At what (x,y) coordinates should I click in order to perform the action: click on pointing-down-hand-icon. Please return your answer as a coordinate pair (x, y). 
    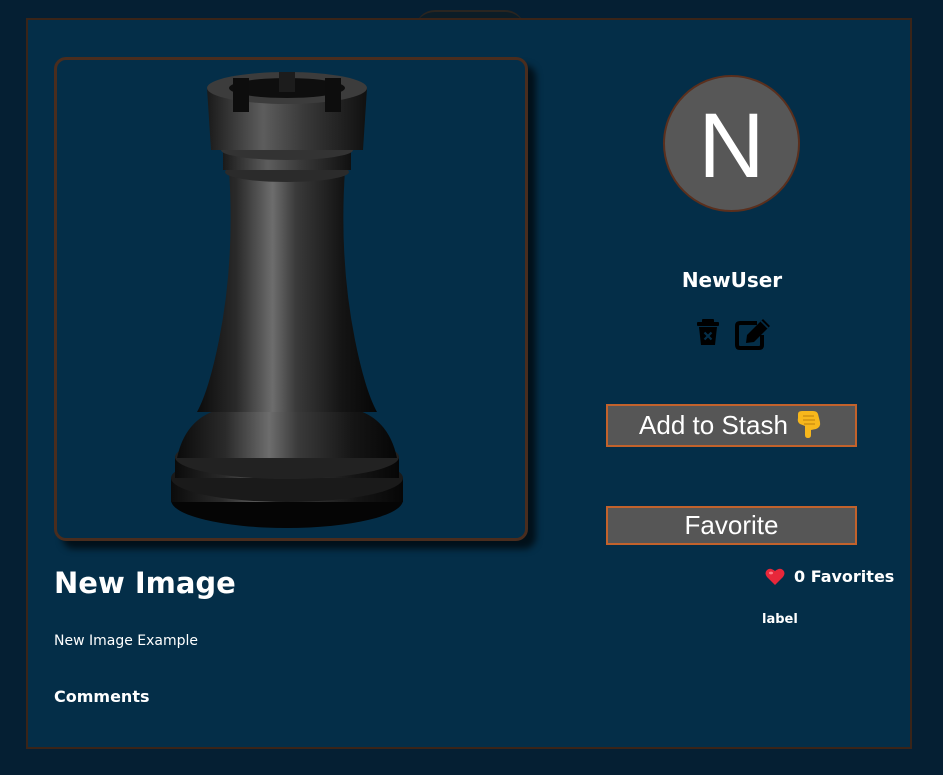
    Looking at the image, I should click on (809, 425).